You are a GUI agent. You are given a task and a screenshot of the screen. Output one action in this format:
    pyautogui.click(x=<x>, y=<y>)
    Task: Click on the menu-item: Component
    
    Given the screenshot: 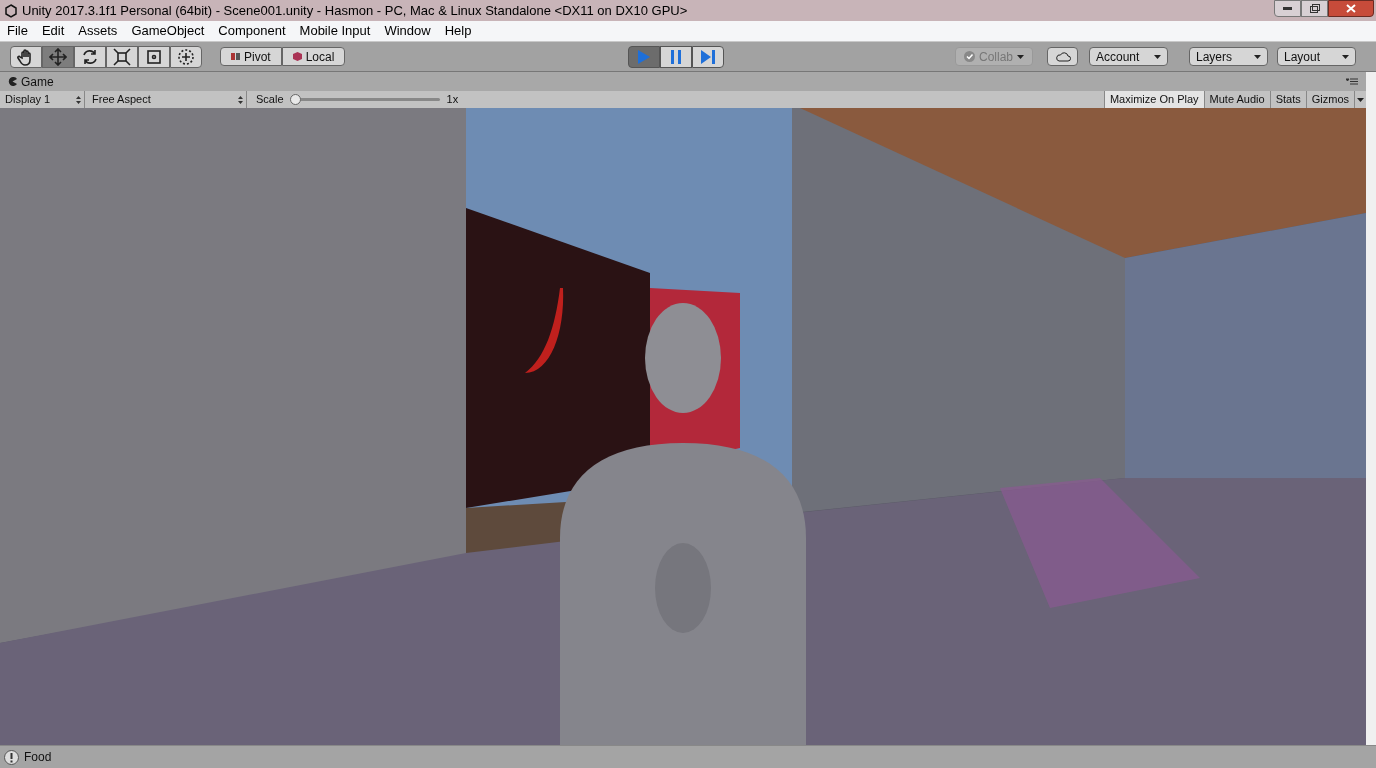 What is the action you would take?
    pyautogui.click(x=252, y=31)
    